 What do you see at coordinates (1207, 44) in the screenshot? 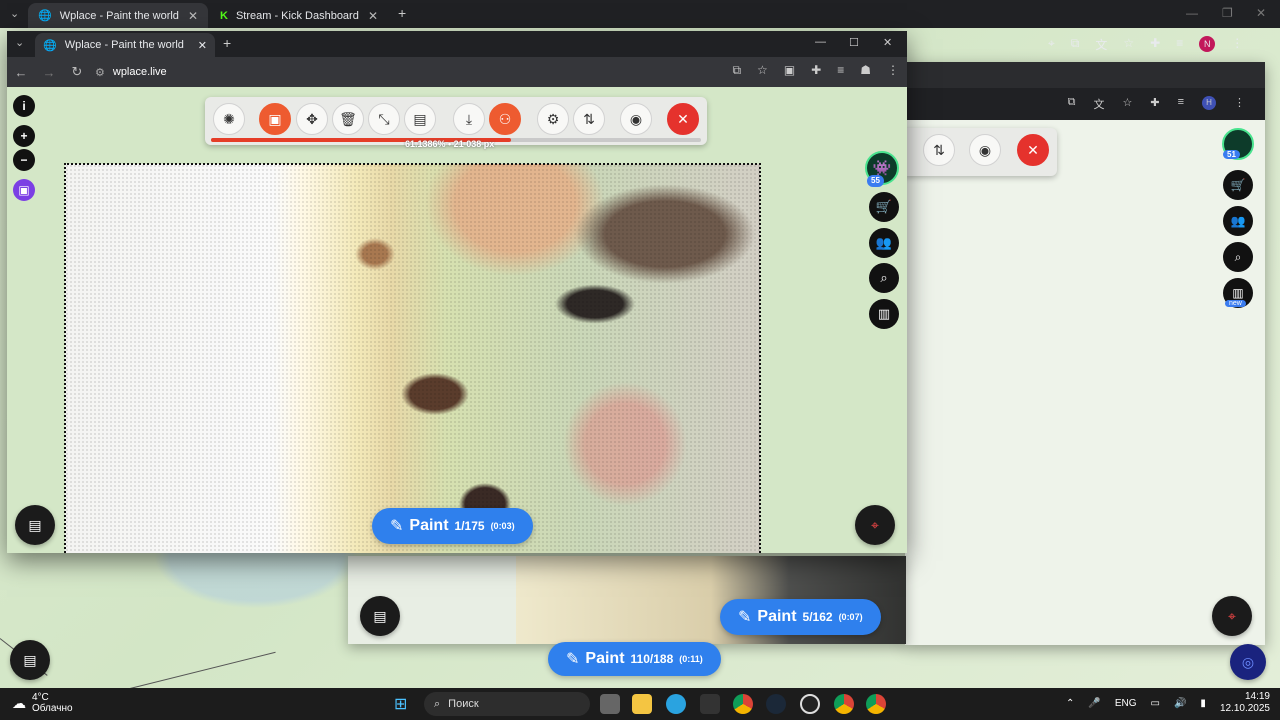
I see `profile-avatar: N` at bounding box center [1207, 44].